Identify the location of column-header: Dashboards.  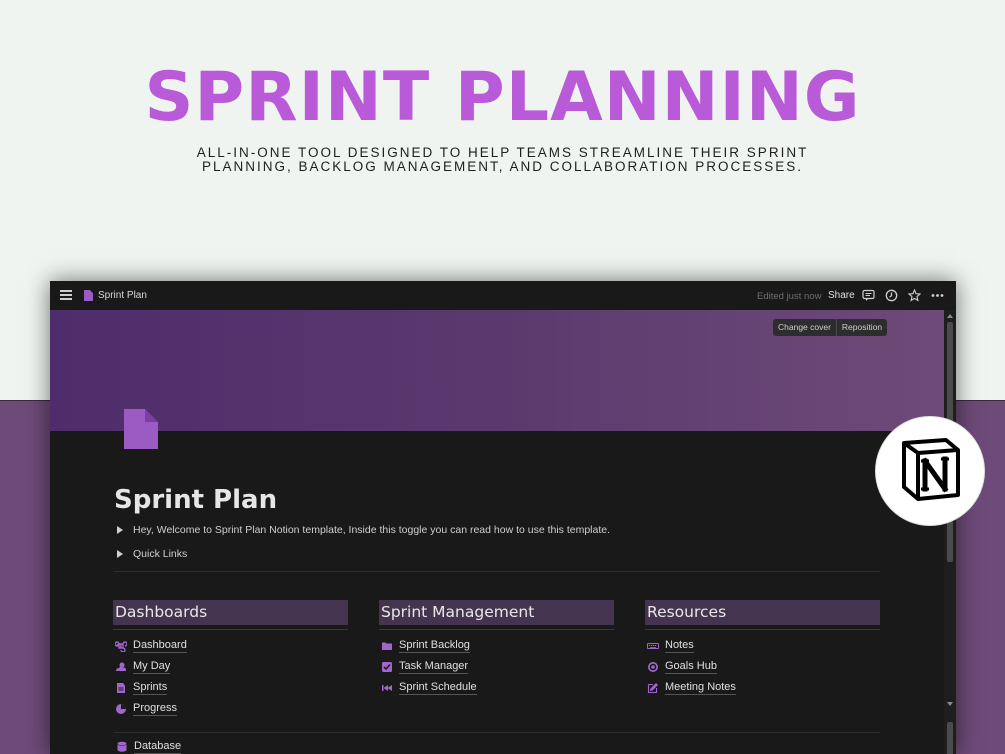
(230, 612).